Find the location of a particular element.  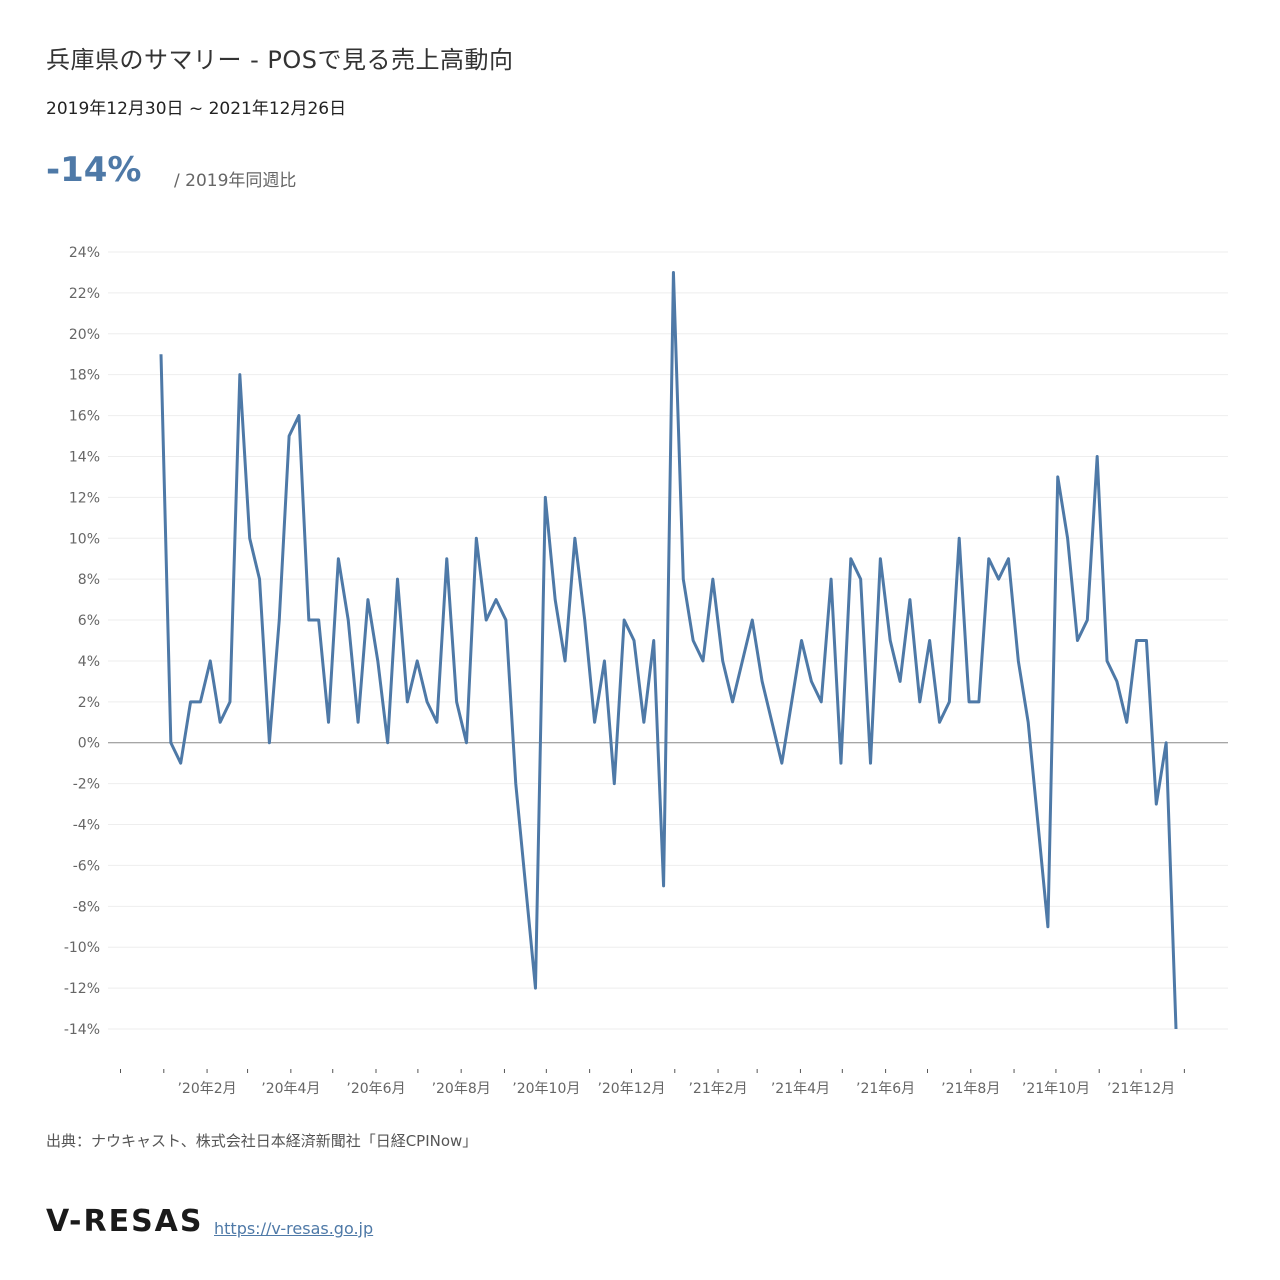

x-tick-label: ’20年2月 is located at coordinates (206, 1089).